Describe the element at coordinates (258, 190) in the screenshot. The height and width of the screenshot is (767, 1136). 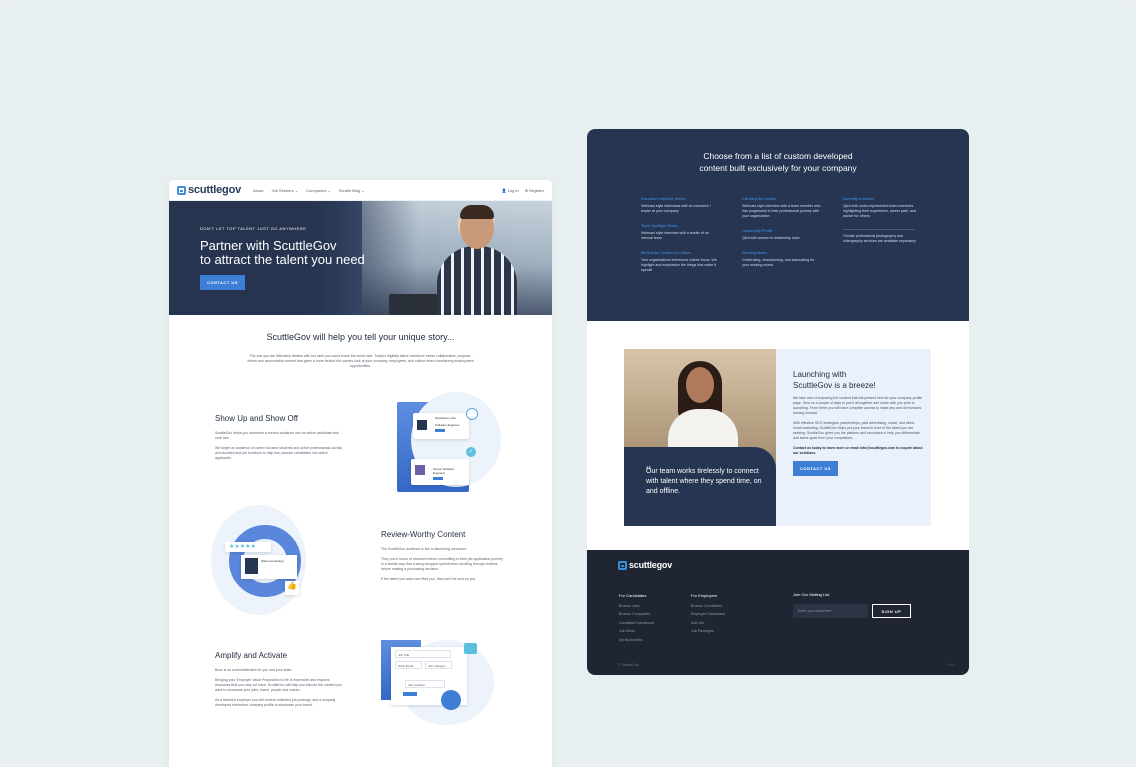
I see `nav-link-about: About` at that location.